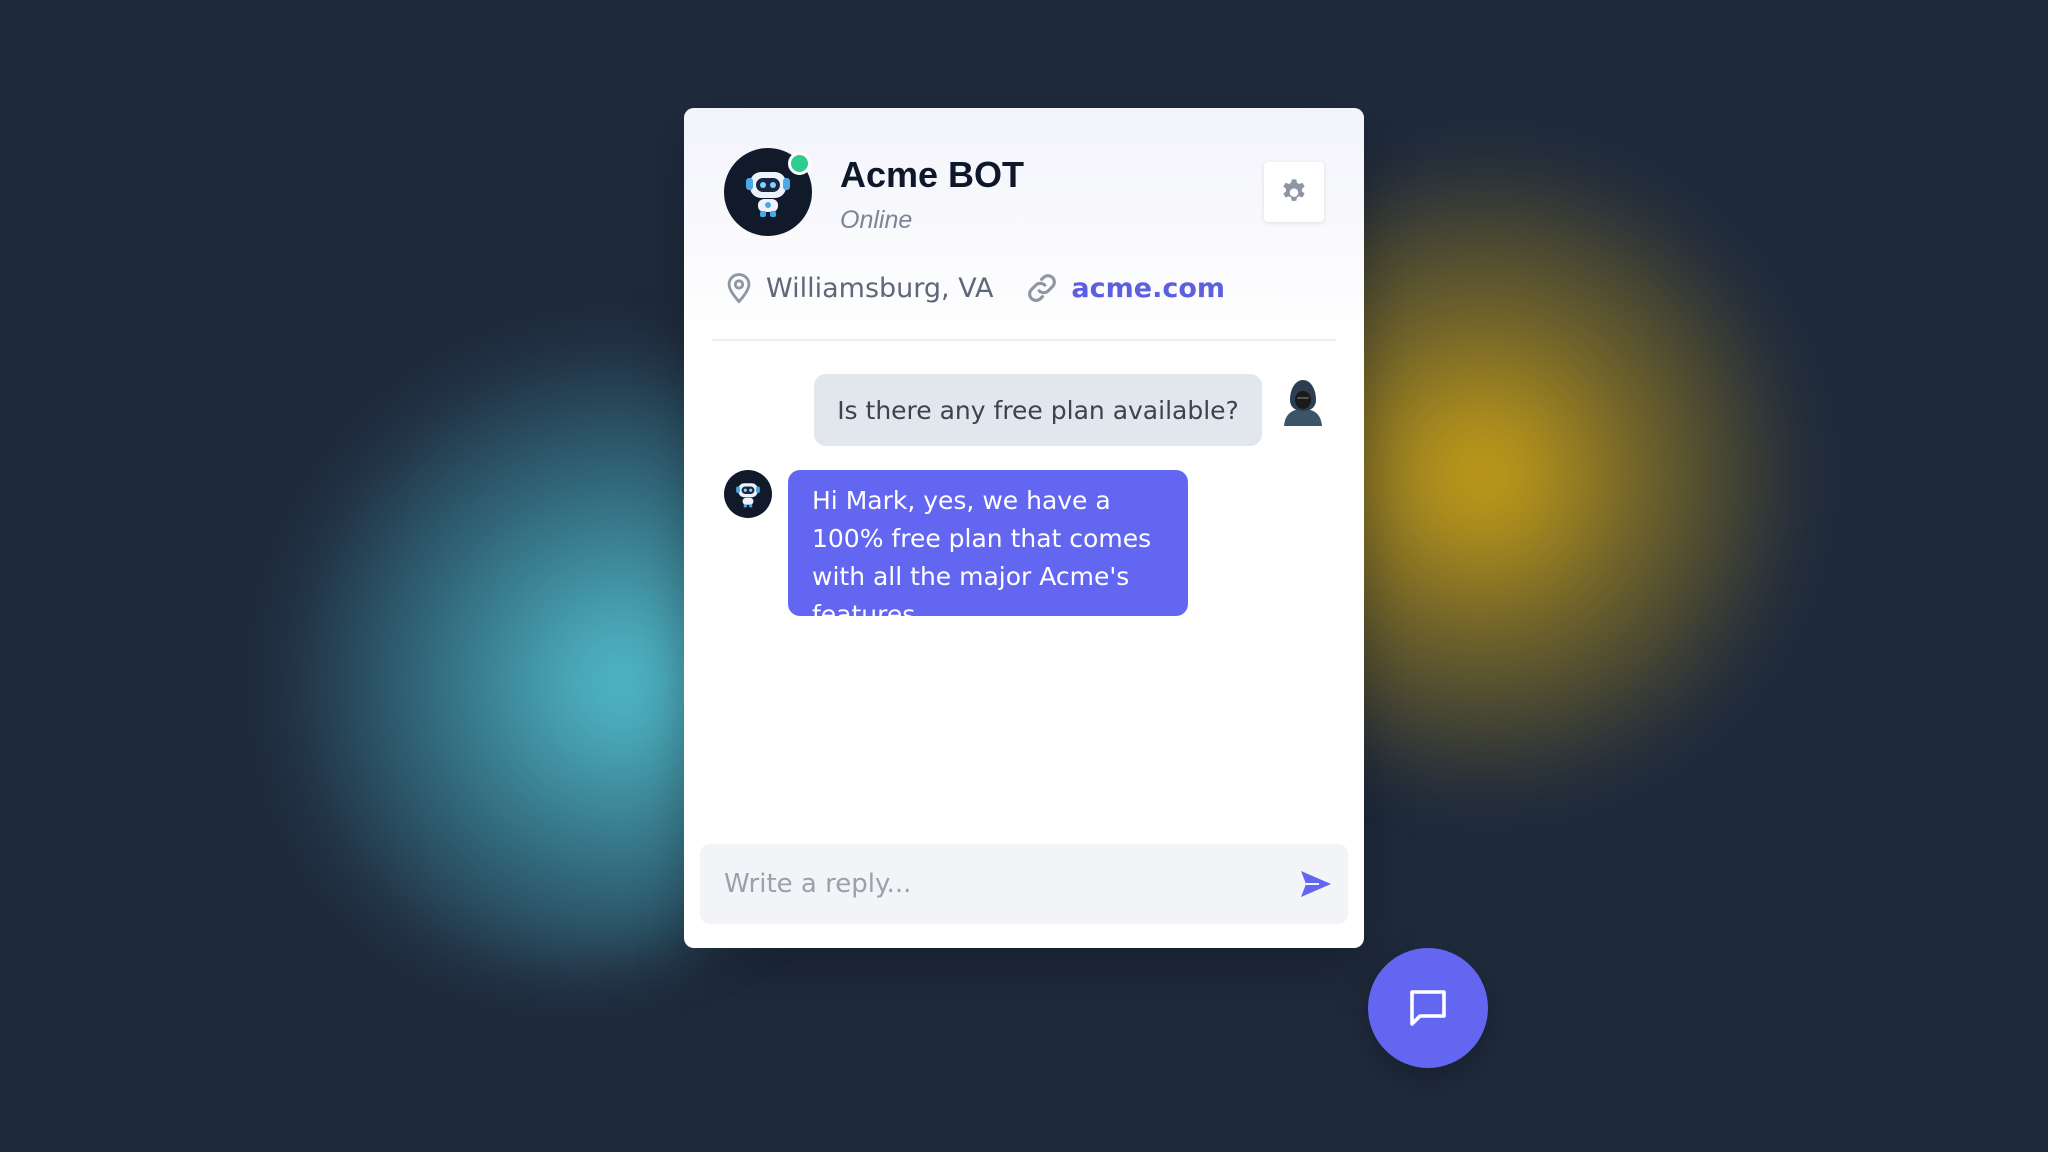 The height and width of the screenshot is (1152, 2048). I want to click on bot-message-avatar, so click(748, 494).